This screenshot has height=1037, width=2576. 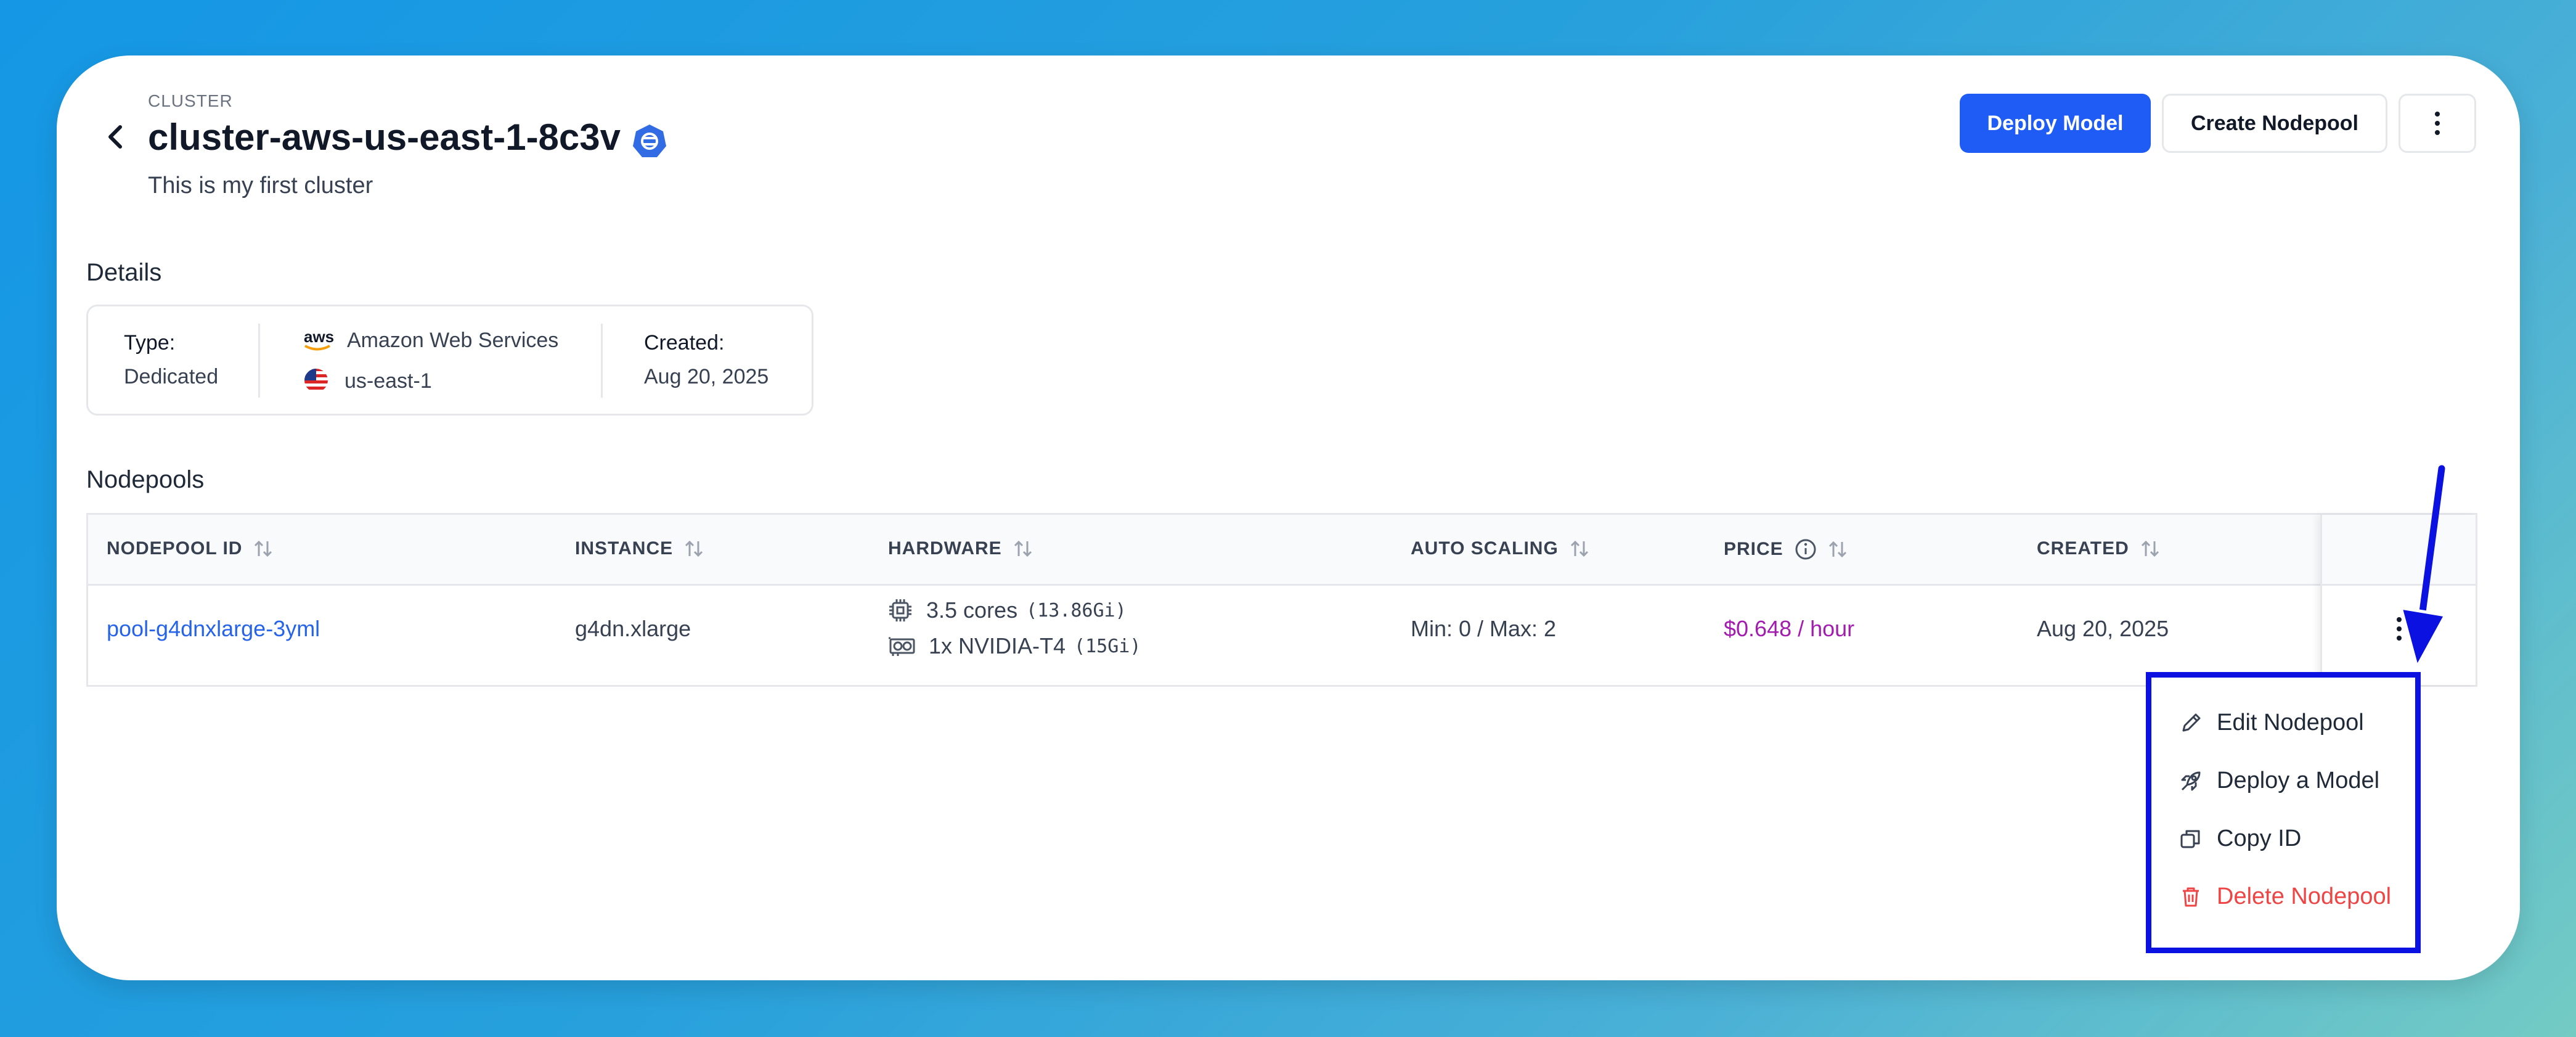 What do you see at coordinates (388, 381) in the screenshot?
I see `region-value: us-east-1` at bounding box center [388, 381].